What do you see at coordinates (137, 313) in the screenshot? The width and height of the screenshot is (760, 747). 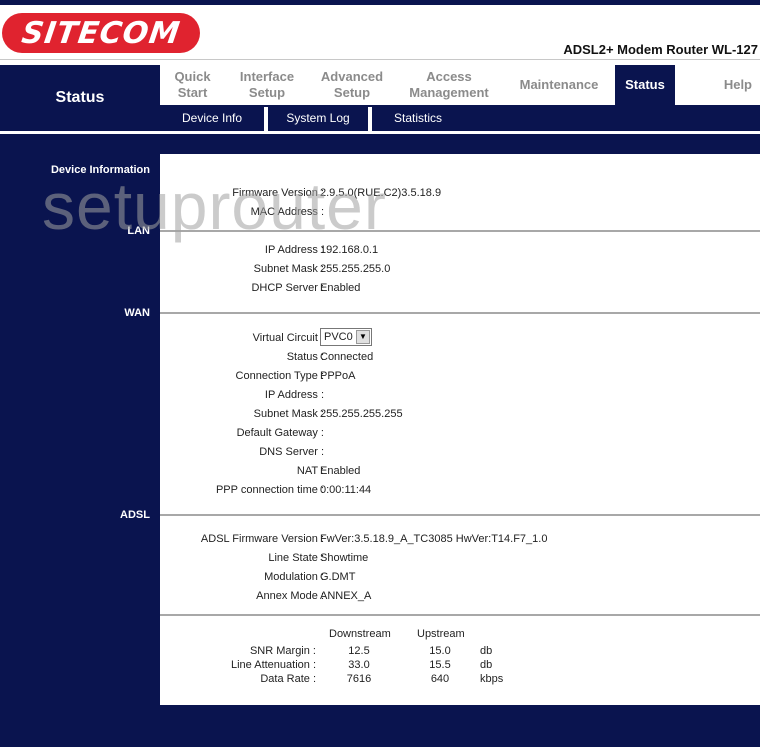 I see `section-label-wan: WAN` at bounding box center [137, 313].